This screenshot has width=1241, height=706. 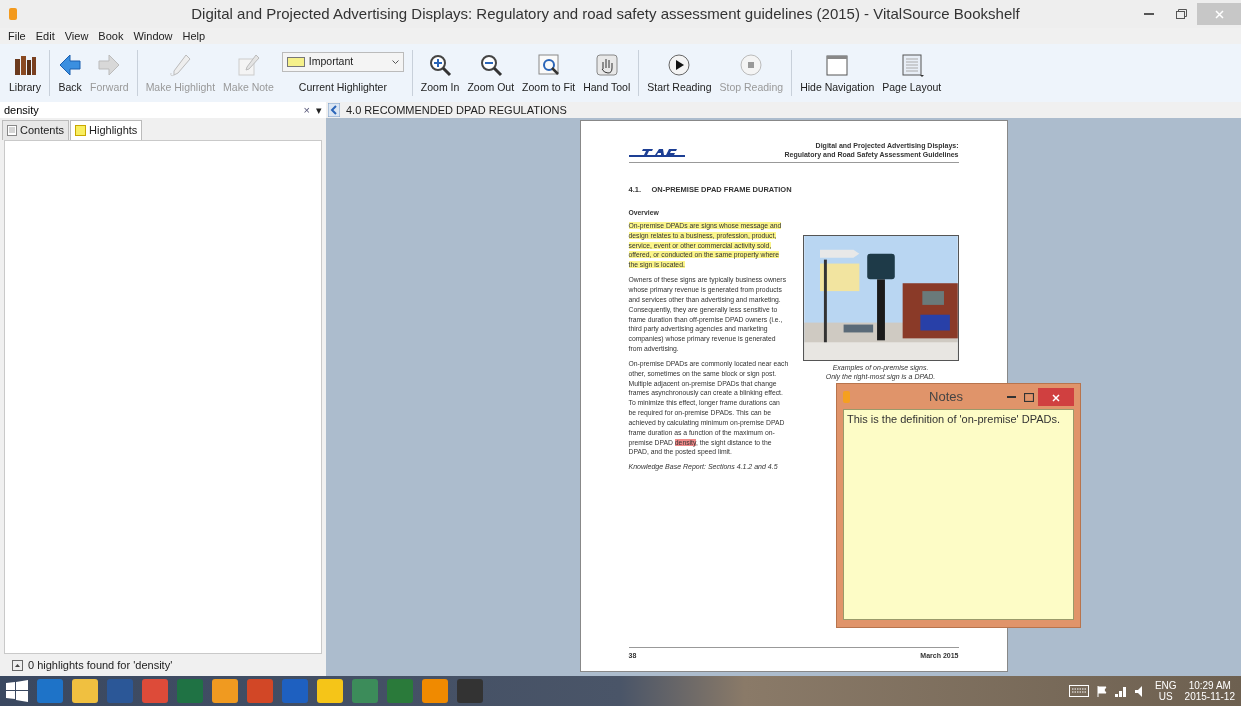 What do you see at coordinates (605, 13) in the screenshot?
I see `window-title: Digital and Projected Advertising Displays: Regulatory and road safety assessment guidelines (2015) - VitalSource Bookshelf` at bounding box center [605, 13].